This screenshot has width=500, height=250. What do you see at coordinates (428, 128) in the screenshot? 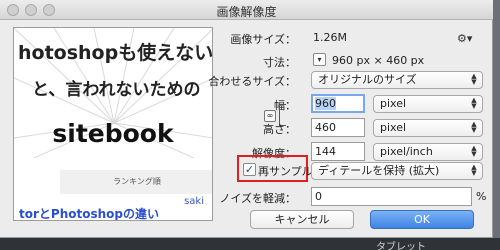
I see `height-unit-select: pixel ▲ ▼` at bounding box center [428, 128].